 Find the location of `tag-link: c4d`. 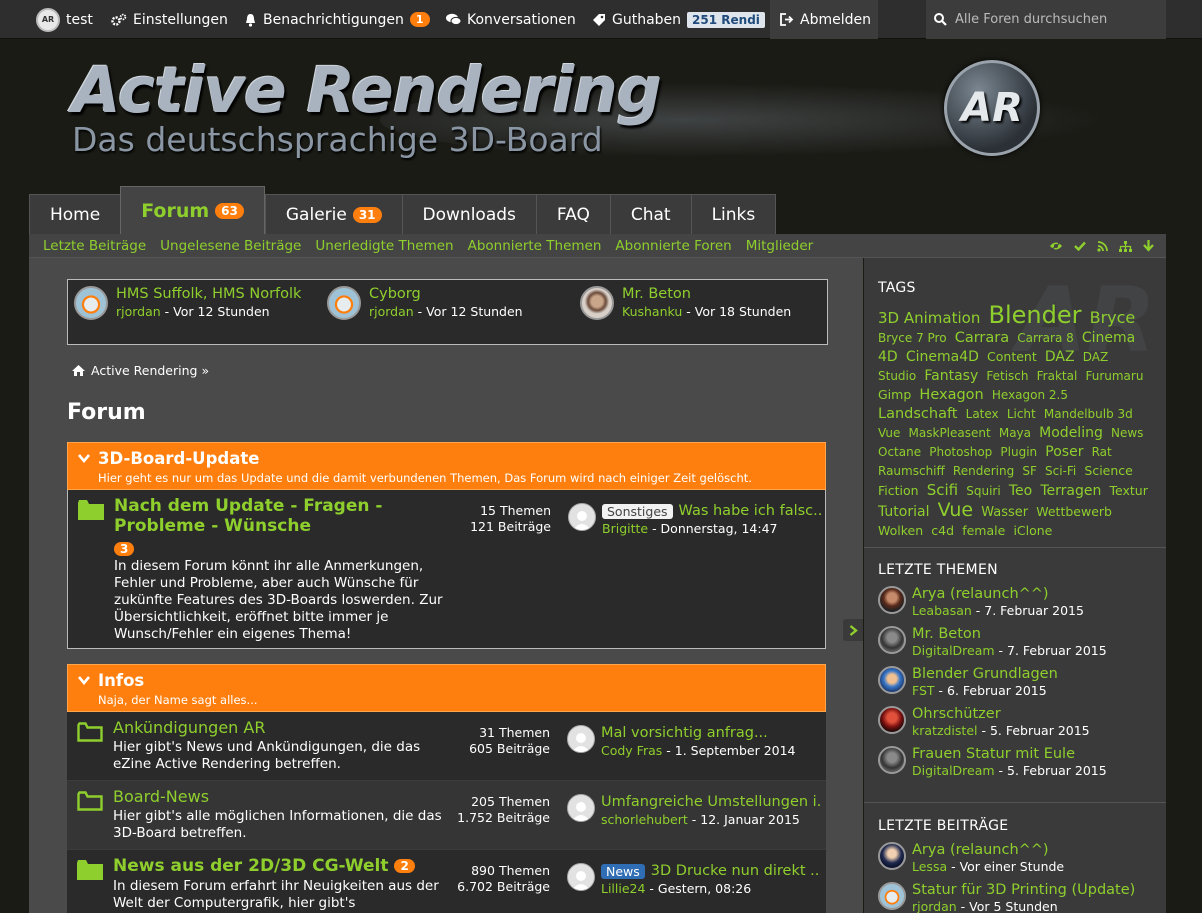

tag-link: c4d is located at coordinates (942, 530).